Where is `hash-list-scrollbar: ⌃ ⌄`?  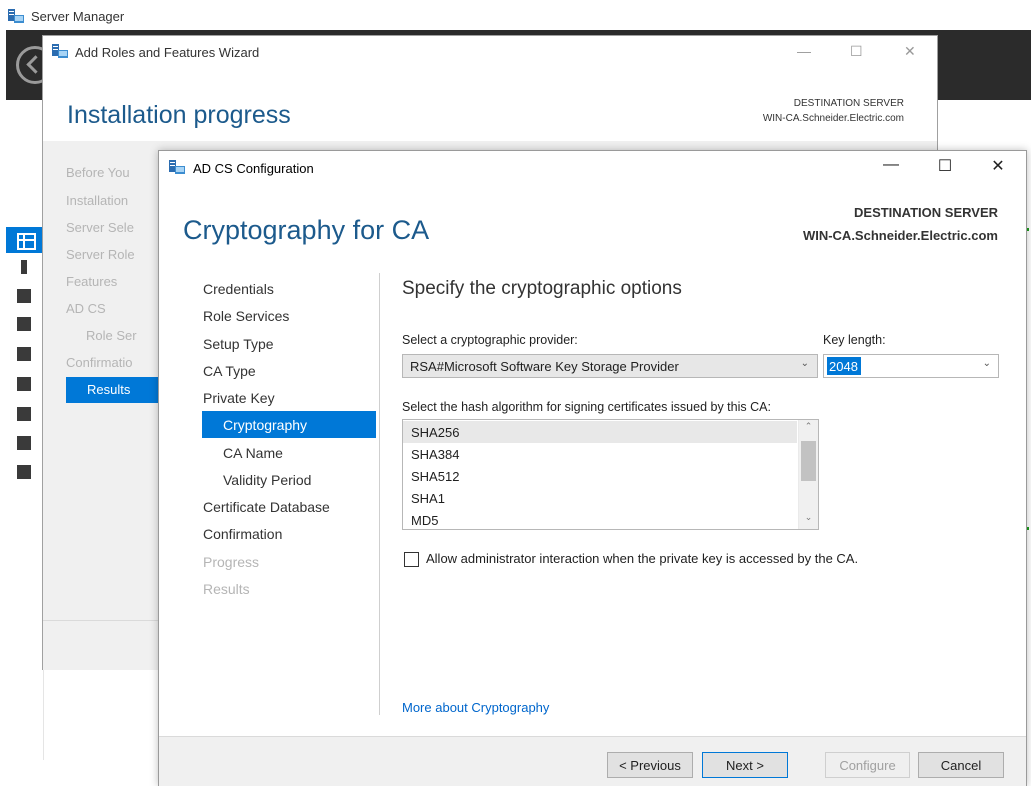
hash-list-scrollbar: ⌃ ⌄ is located at coordinates (808, 474).